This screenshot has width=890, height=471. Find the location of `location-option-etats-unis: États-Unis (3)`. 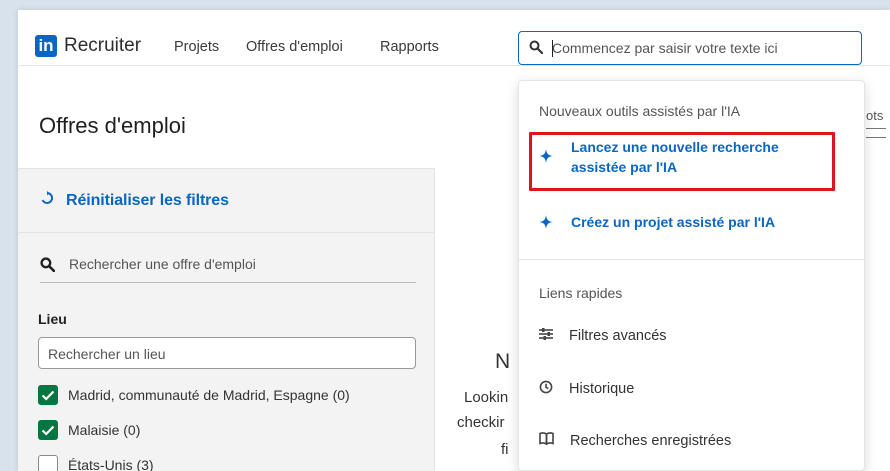

location-option-etats-unis: États-Unis (3) is located at coordinates (96, 463).